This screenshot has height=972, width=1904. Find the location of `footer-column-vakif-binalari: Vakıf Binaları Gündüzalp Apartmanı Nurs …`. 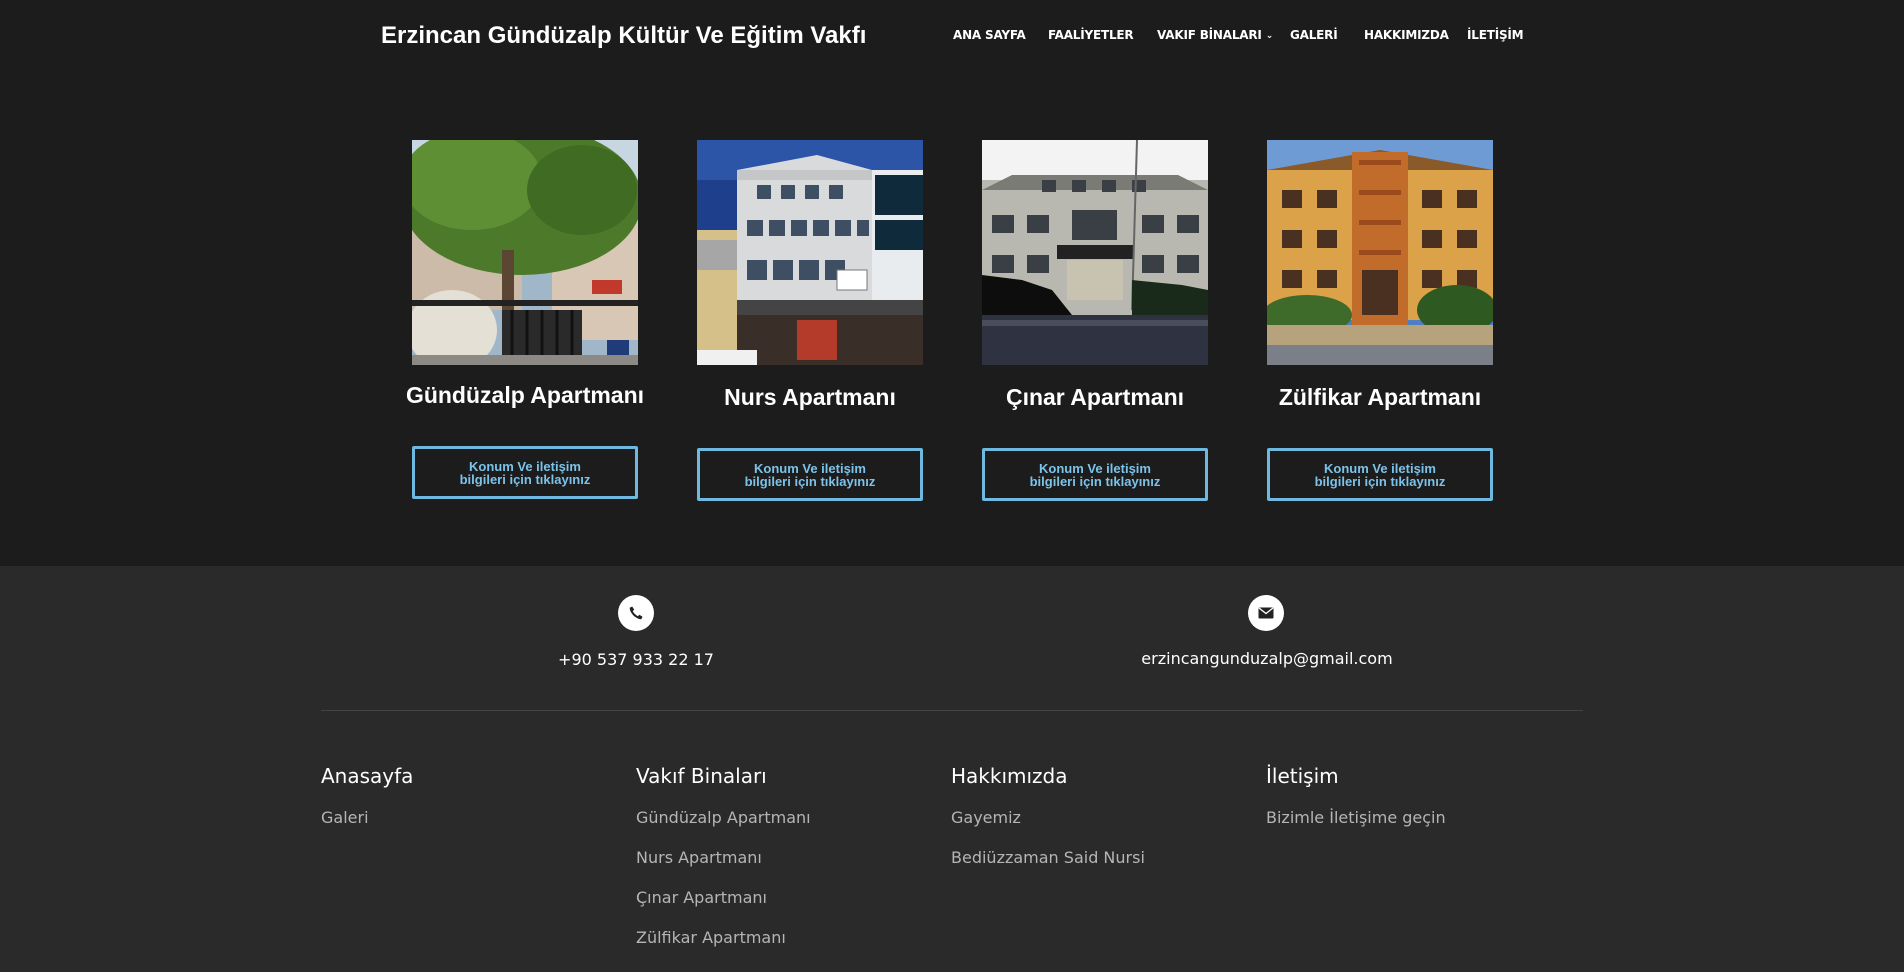

footer-column-vakif-binalari: Vakıf Binaları Gündüzalp Apartmanı Nurs … is located at coordinates (786, 866).